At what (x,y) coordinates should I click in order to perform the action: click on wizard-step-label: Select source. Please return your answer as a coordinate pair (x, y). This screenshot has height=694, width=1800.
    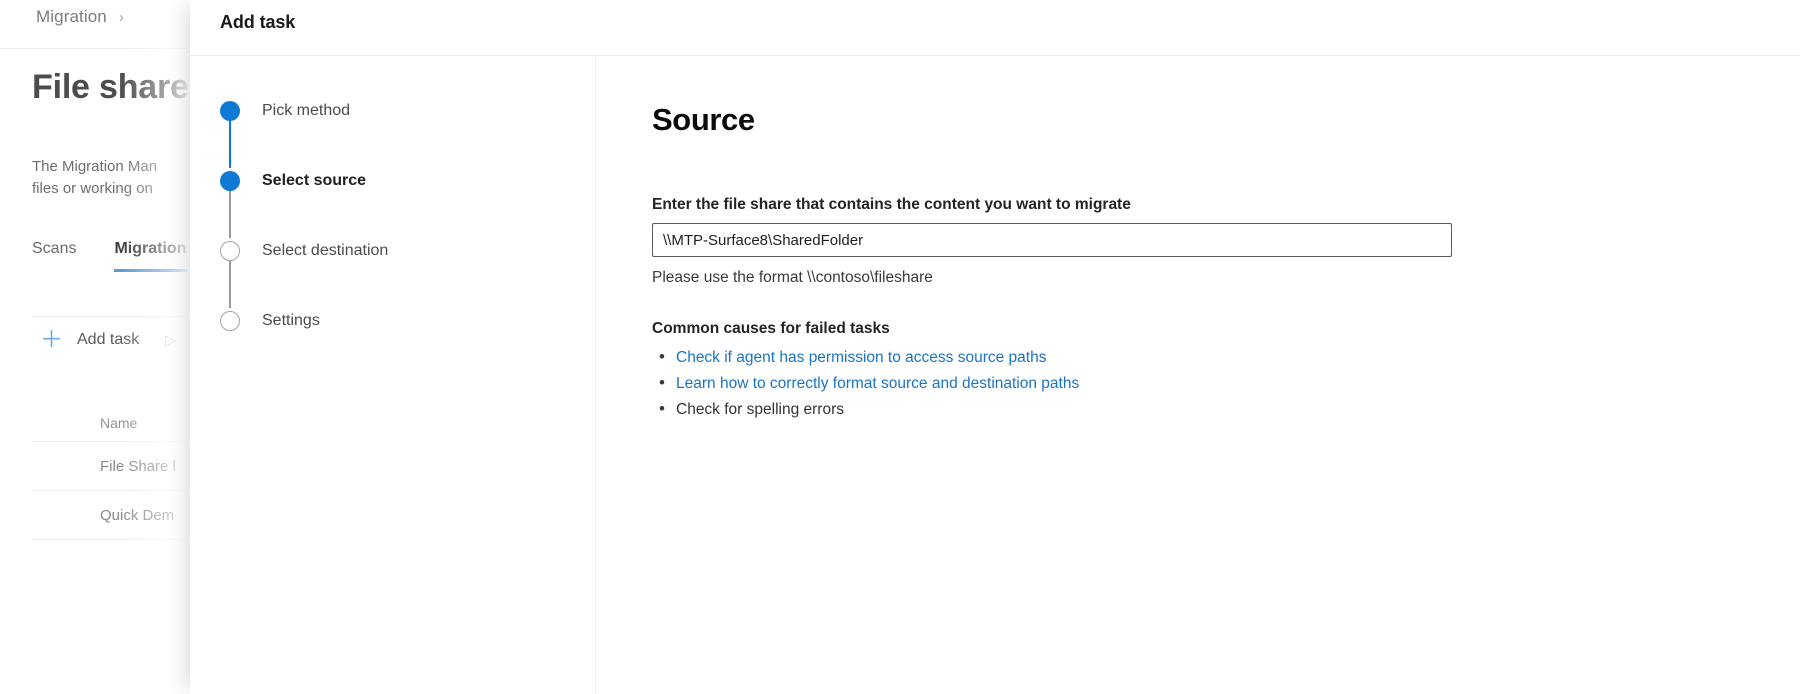
    Looking at the image, I should click on (314, 180).